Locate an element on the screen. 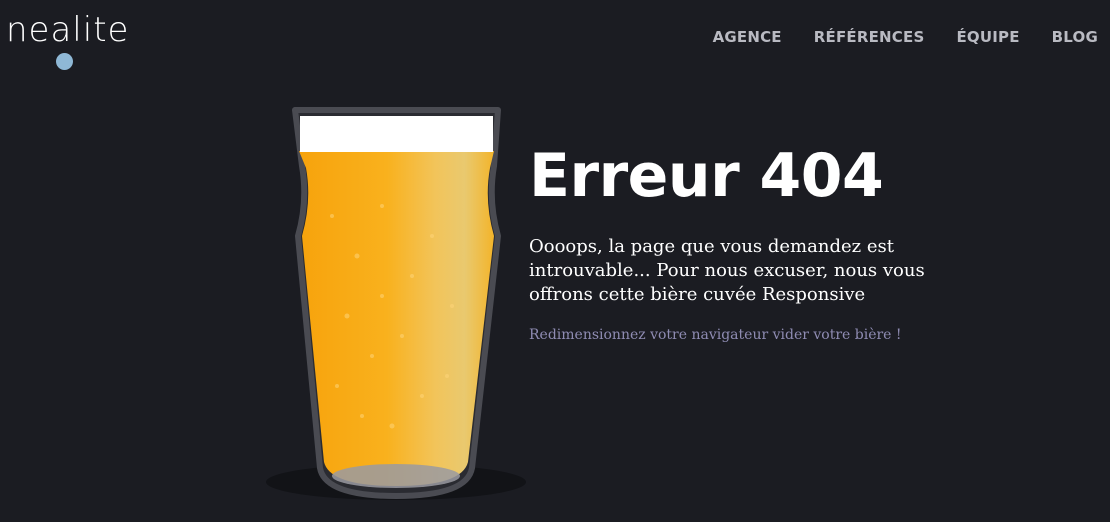 The height and width of the screenshot is (522, 1110). nav-item-equipe: ÉQUIPE is located at coordinates (987, 37).